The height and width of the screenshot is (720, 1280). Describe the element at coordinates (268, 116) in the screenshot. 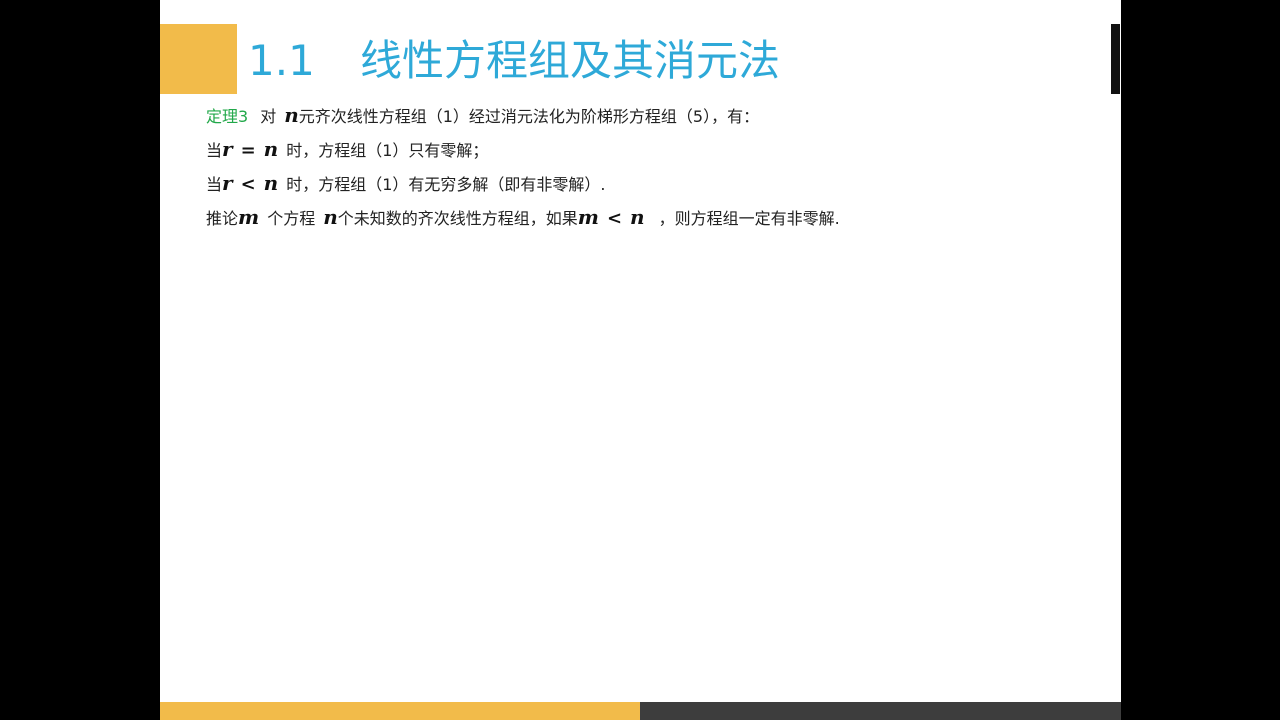

I see `theorem-line-1-prefix: 对` at that location.